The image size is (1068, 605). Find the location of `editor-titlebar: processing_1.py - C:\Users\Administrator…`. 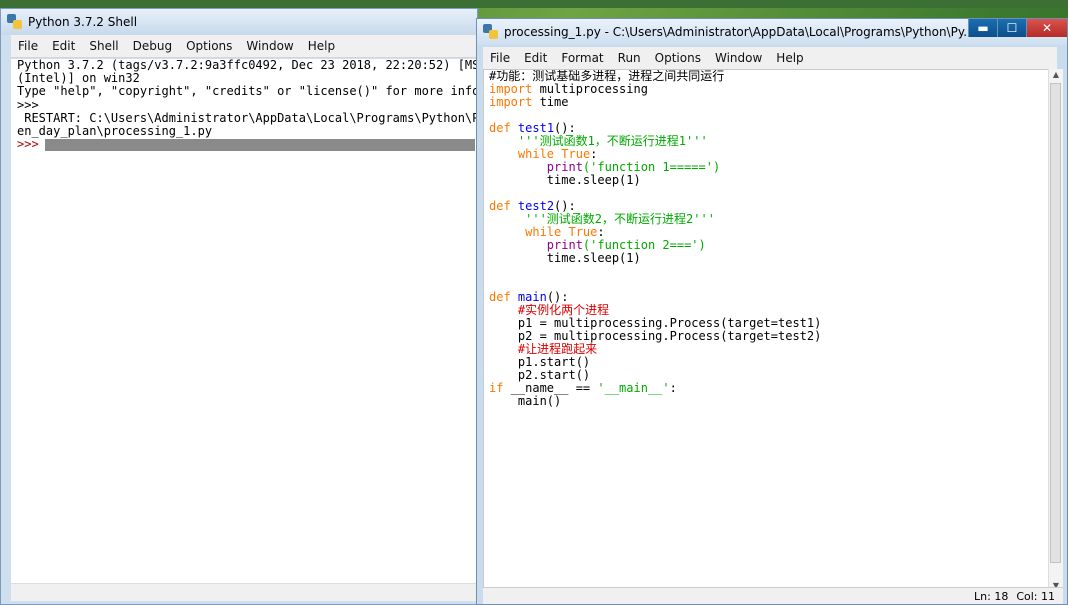

editor-titlebar: processing_1.py - C:\Users\Administrator… is located at coordinates (772, 32).